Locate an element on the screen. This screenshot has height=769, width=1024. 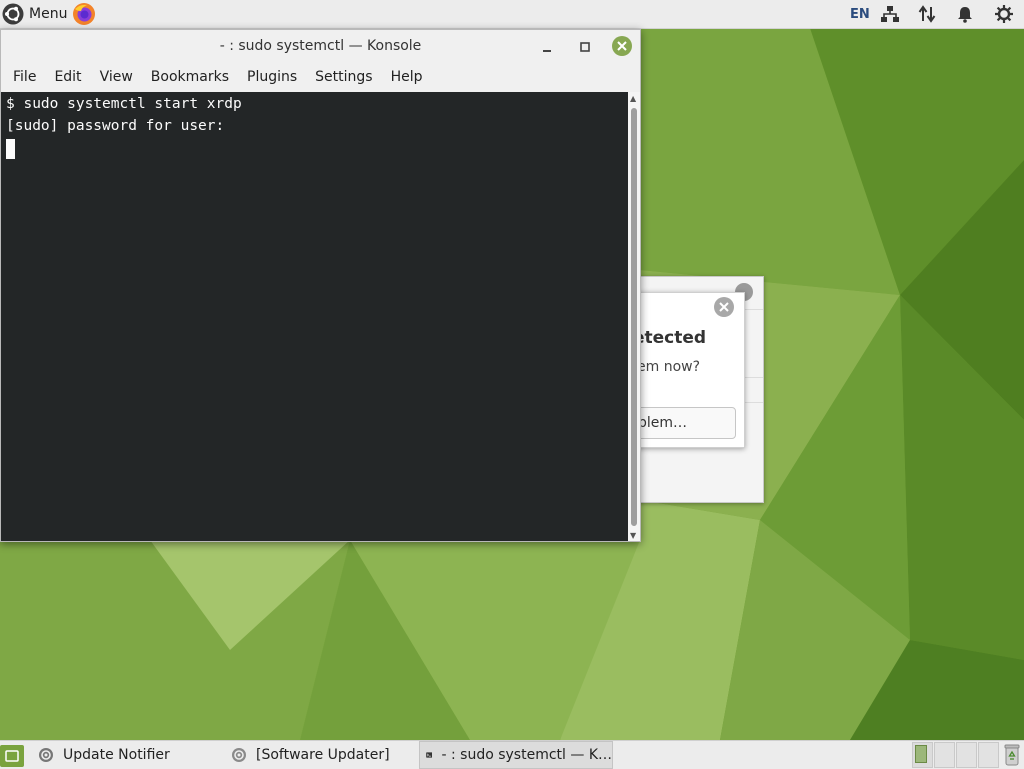
terminal-line: $ sudo systemctl start xrdp is located at coordinates (124, 104).